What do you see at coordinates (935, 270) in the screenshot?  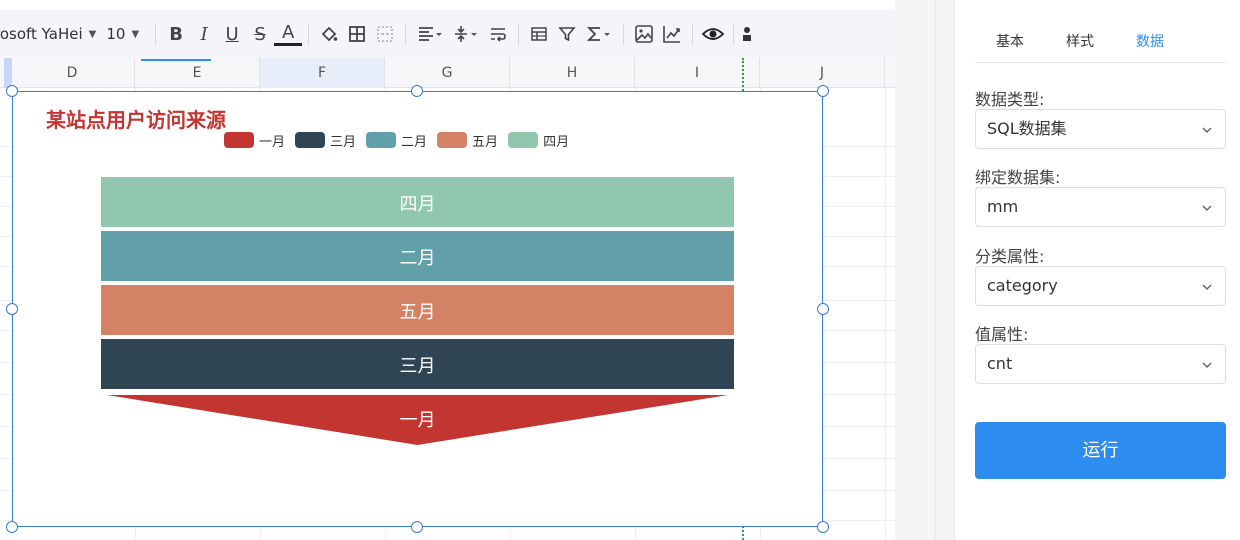 I see `panel-divider` at bounding box center [935, 270].